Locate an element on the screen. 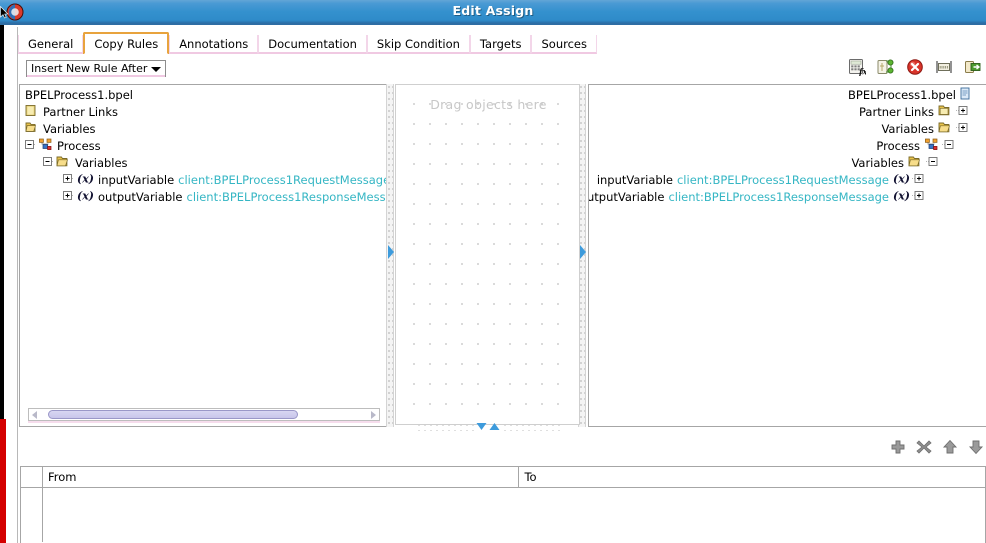  table-header-row: From To is located at coordinates (503, 477).